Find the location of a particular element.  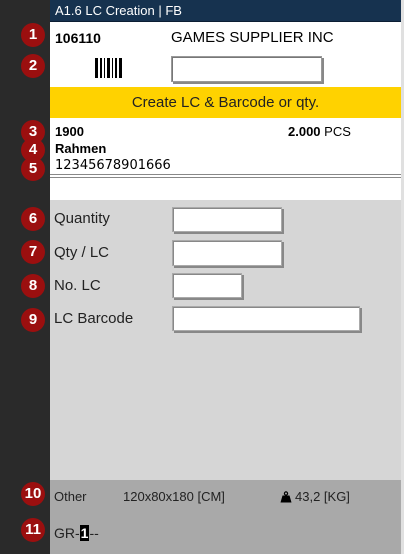

lc-footer: Other 120x80x180 [CM] 43,2 [KG] GR-1-- is located at coordinates (225, 517).